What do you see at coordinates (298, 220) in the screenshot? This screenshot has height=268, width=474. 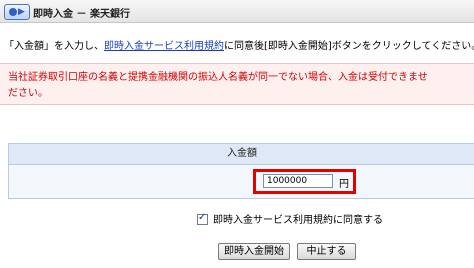 I see `agree-label: 即時入金サービス利用規約に同意する` at bounding box center [298, 220].